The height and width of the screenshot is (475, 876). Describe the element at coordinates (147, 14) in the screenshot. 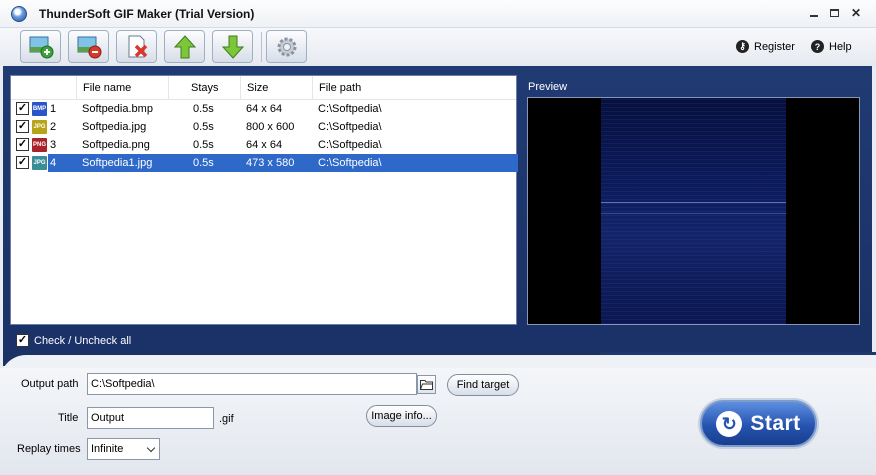

I see `window-title: ThunderSoft GIF Maker (Trial Version)` at that location.